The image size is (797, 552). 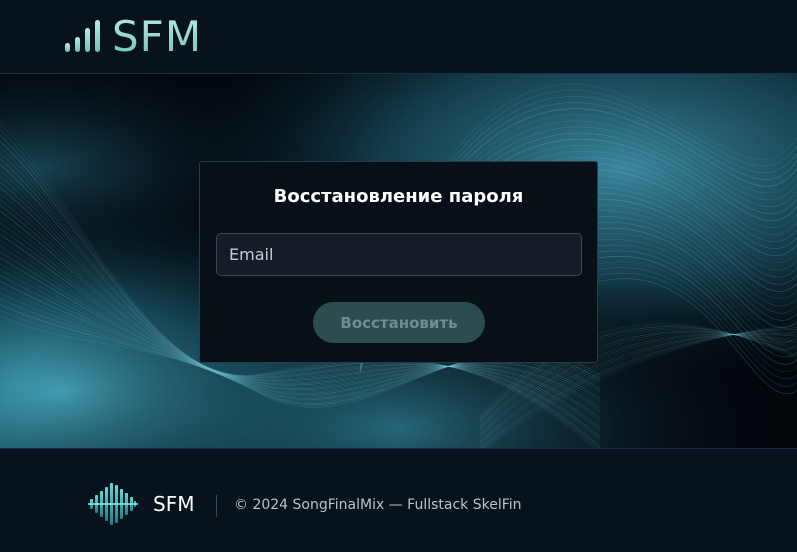 I want to click on logo-text: SFM, so click(x=157, y=36).